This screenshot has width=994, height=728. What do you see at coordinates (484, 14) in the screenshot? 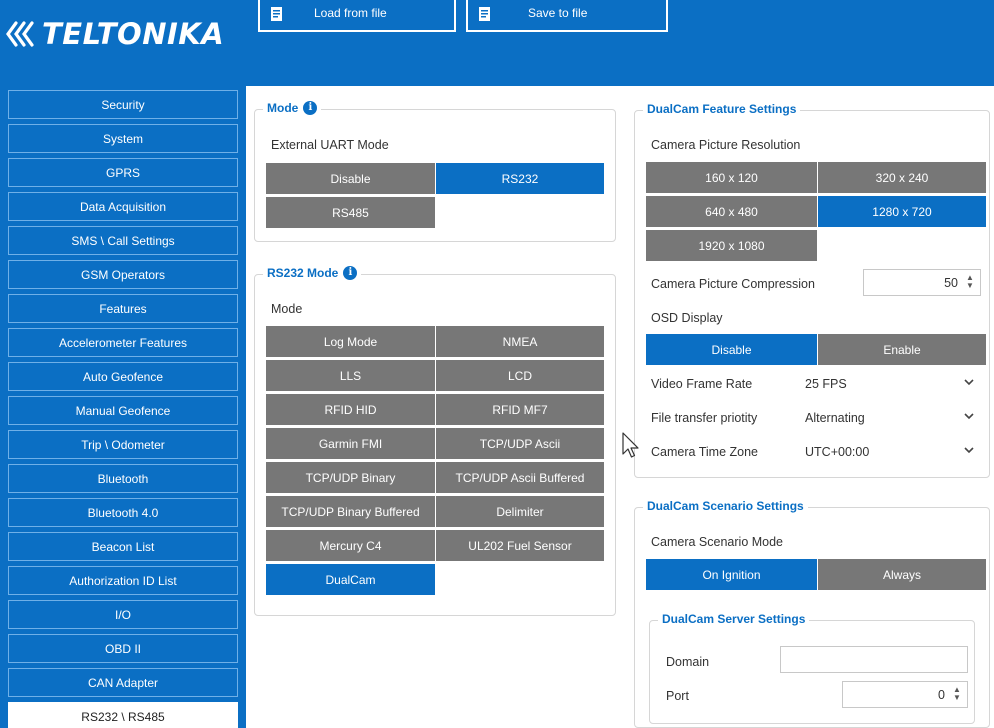
I see `file-save-icon` at bounding box center [484, 14].